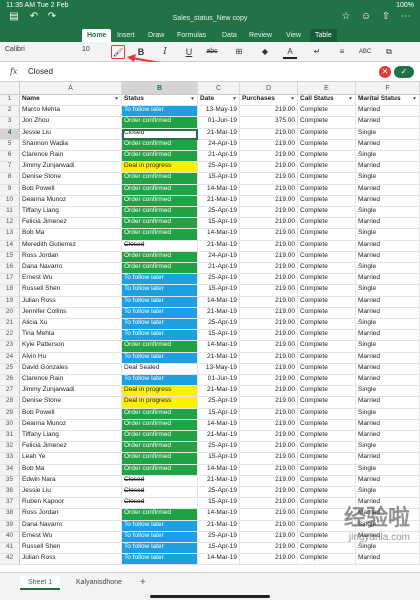 The width and height of the screenshot is (420, 600). What do you see at coordinates (71, 246) in the screenshot?
I see `table-cell: Meredith Gutierrez` at bounding box center [71, 246].